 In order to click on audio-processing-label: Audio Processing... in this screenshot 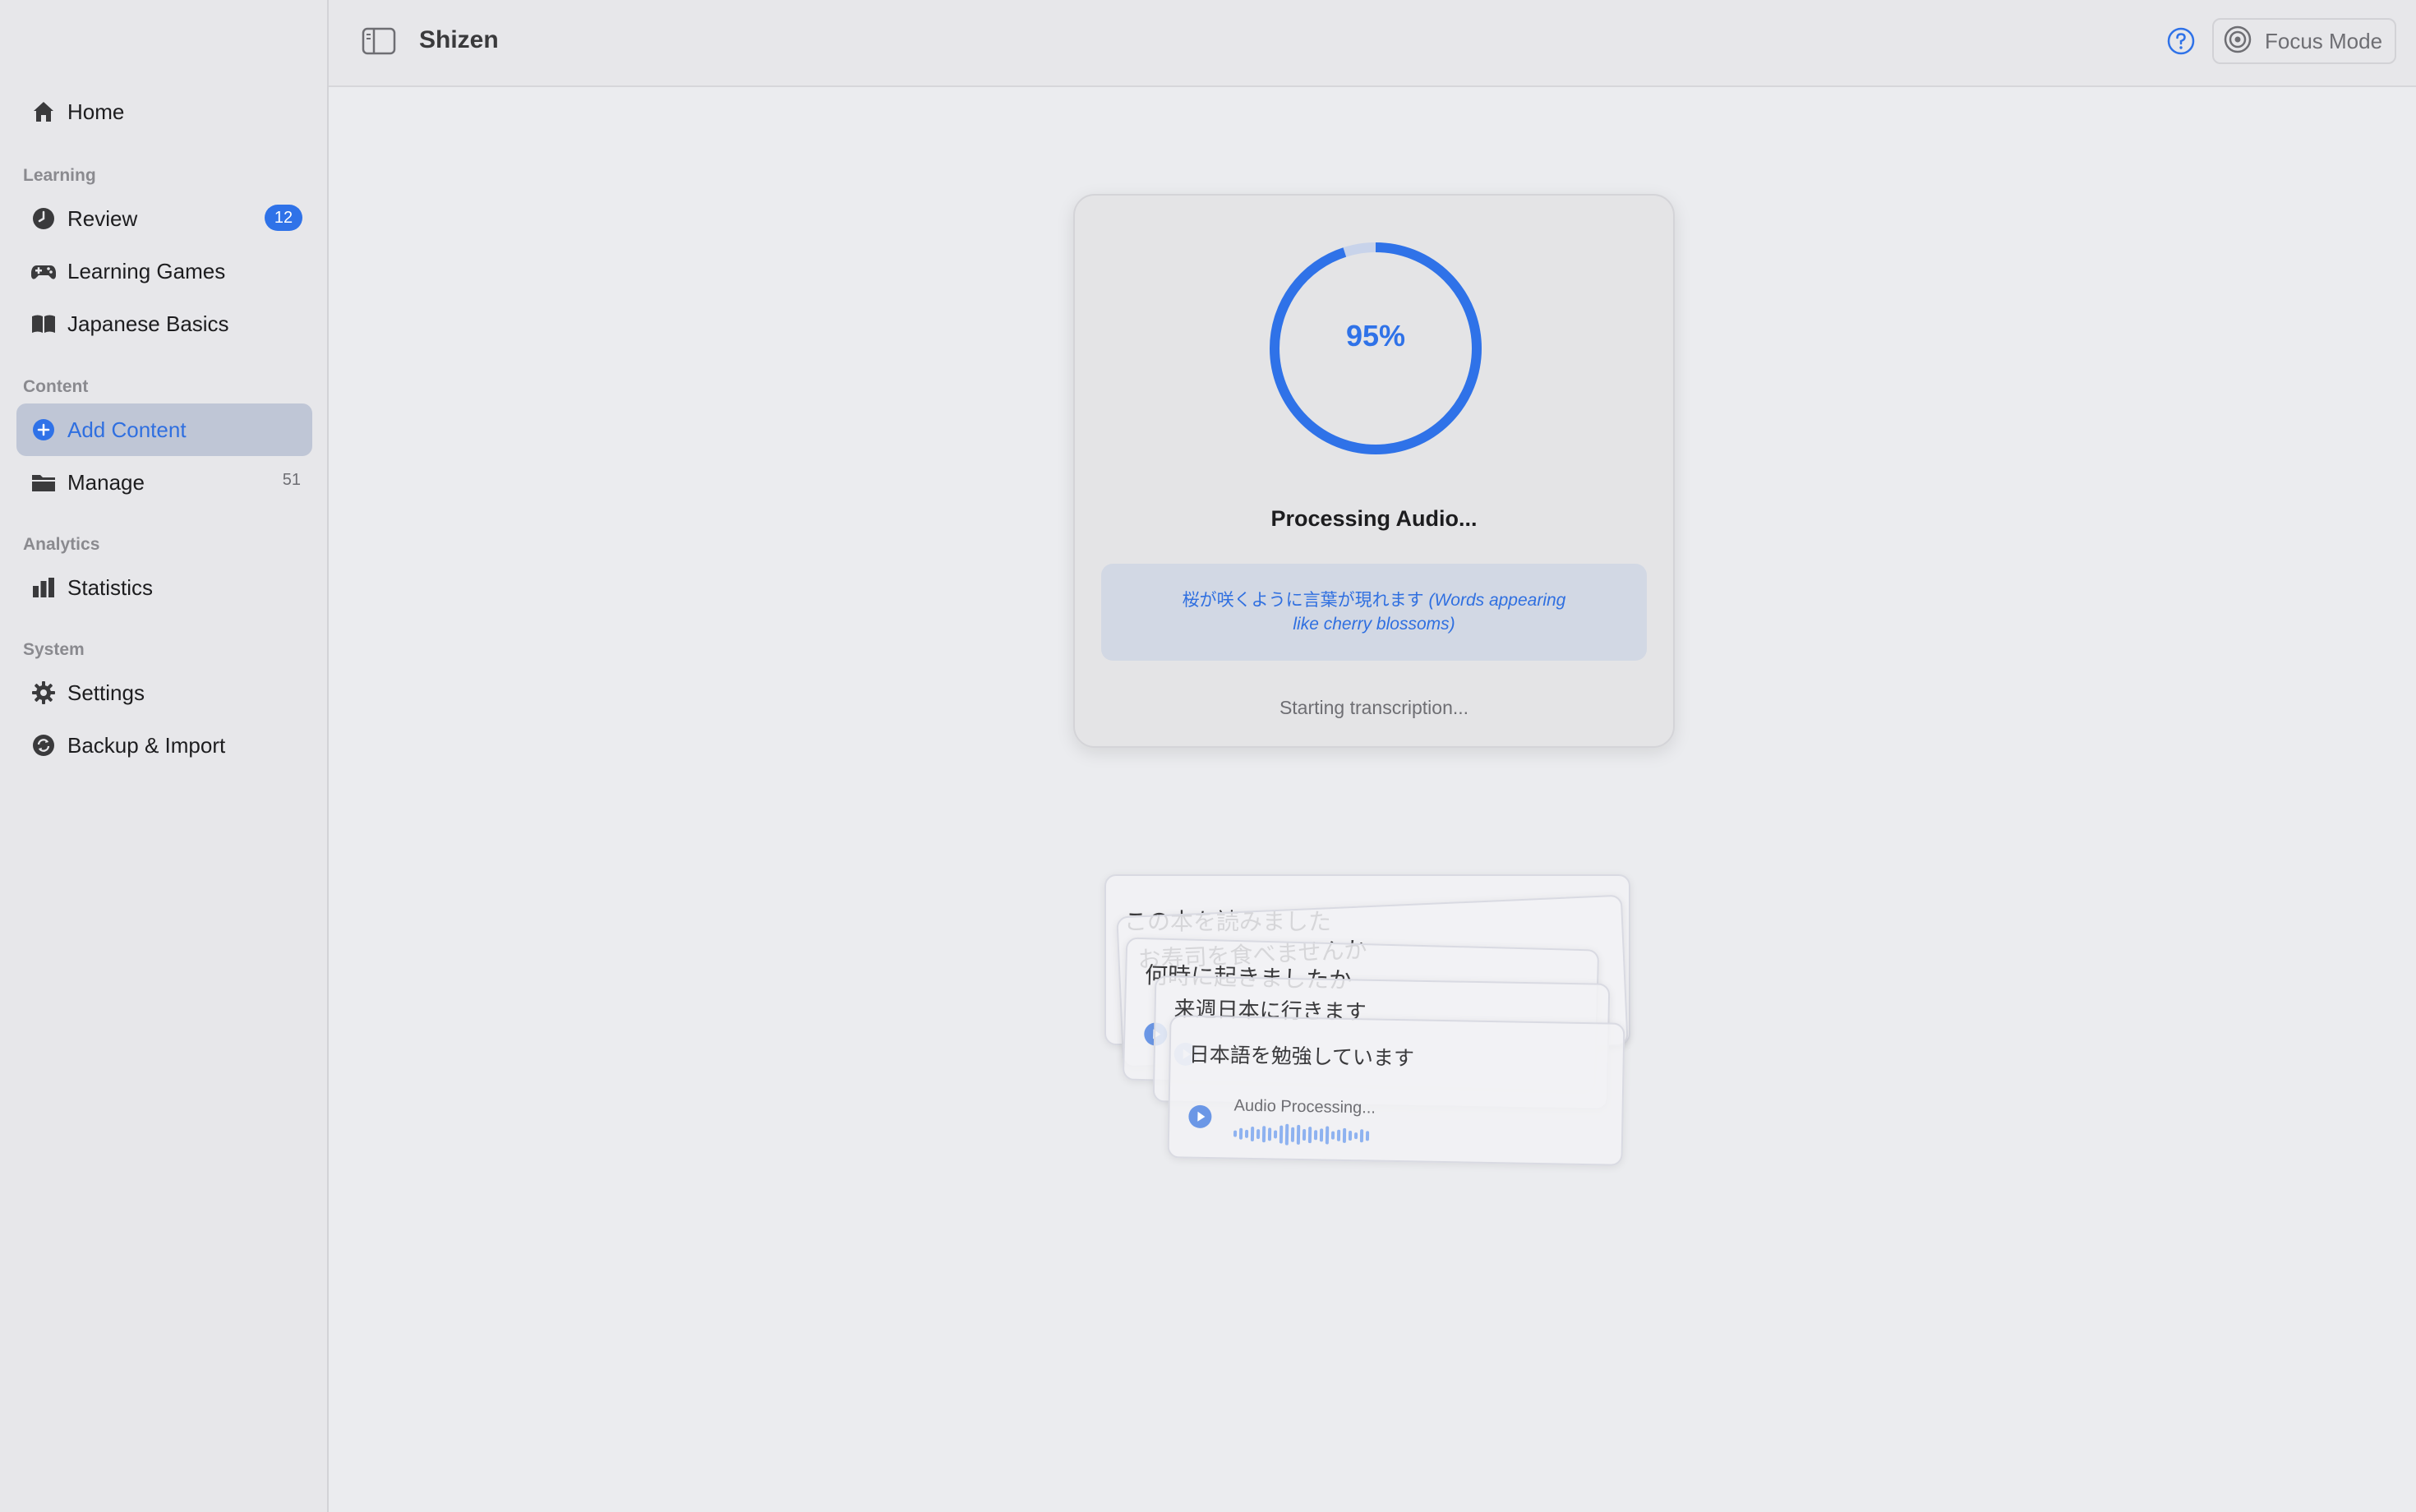, I will do `click(1304, 1107)`.